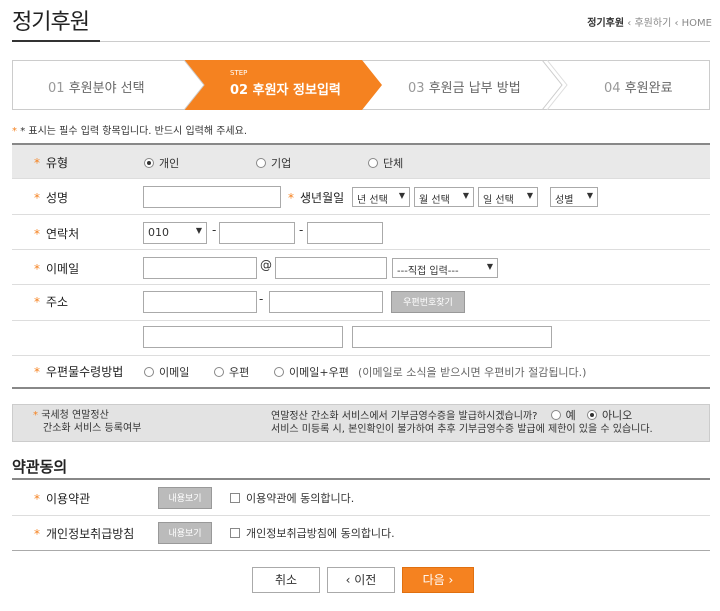 The height and width of the screenshot is (611, 720). I want to click on breadcrumb-donate-link: 후원하기, so click(652, 23).